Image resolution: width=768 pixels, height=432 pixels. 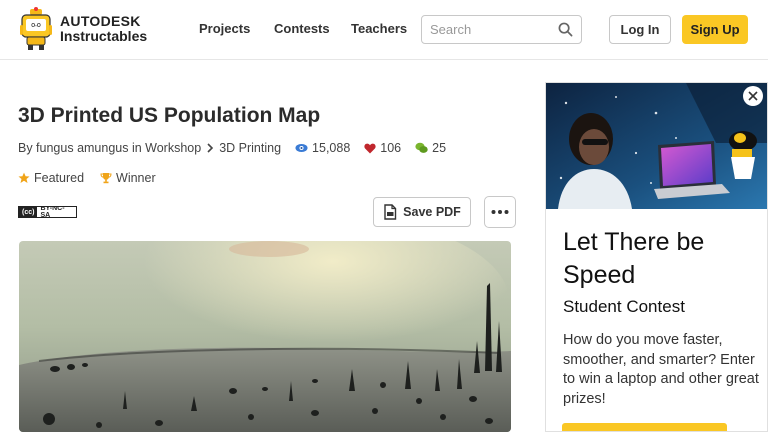 I want to click on nav-projects: Projects, so click(x=224, y=28).